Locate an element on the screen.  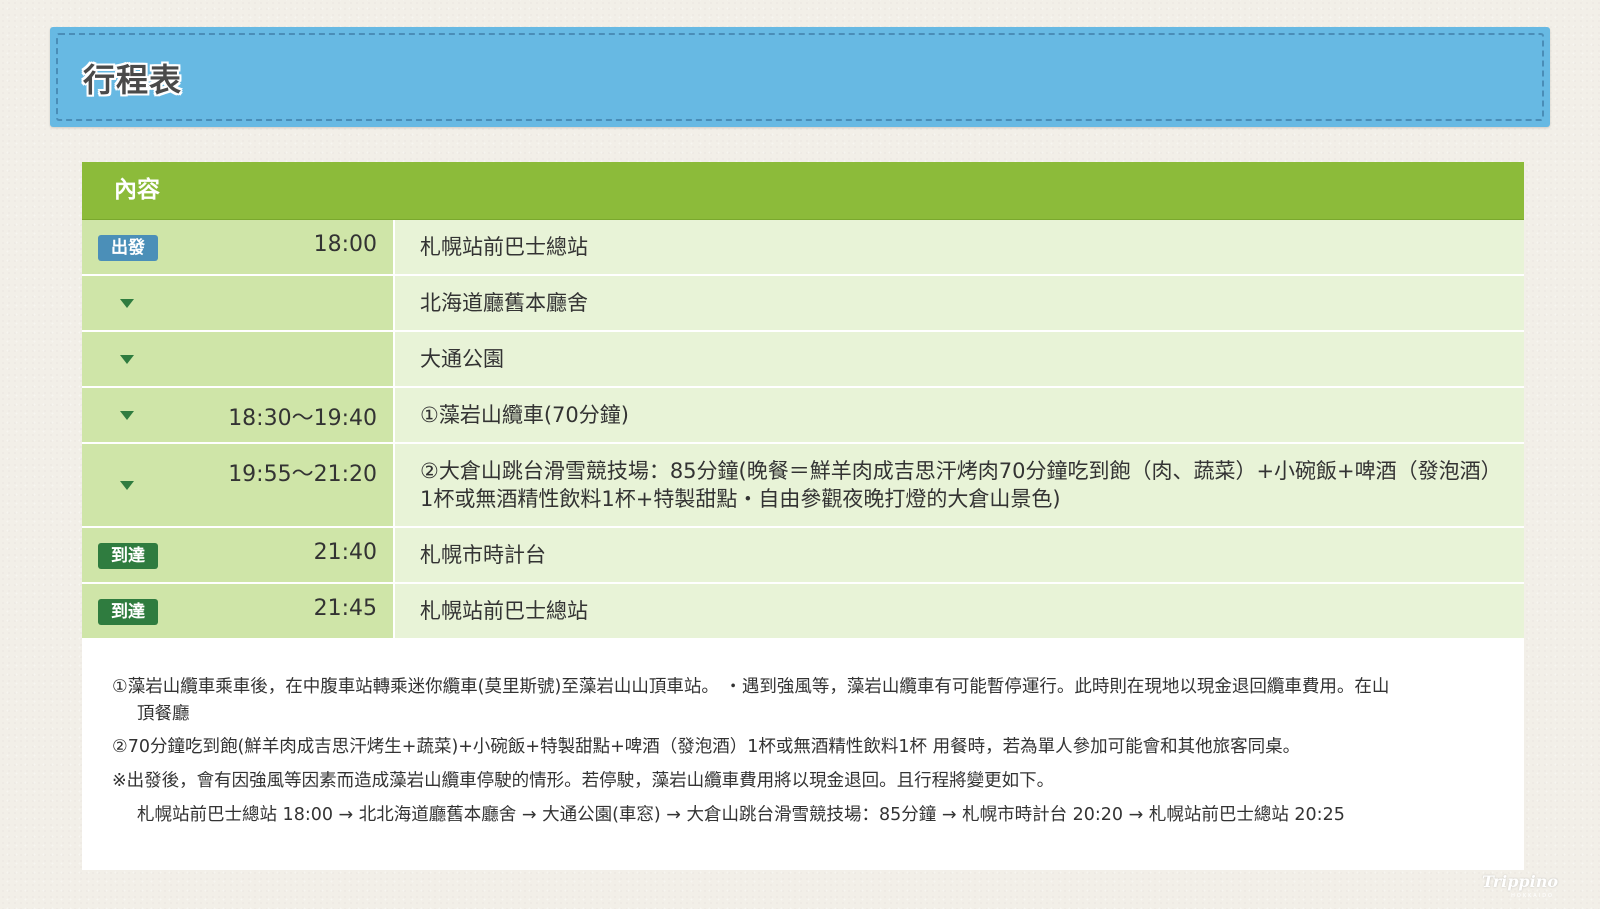
table-row: 18:30～19:40 ①藻岩山纜車(70分鐘) is located at coordinates (803, 416).